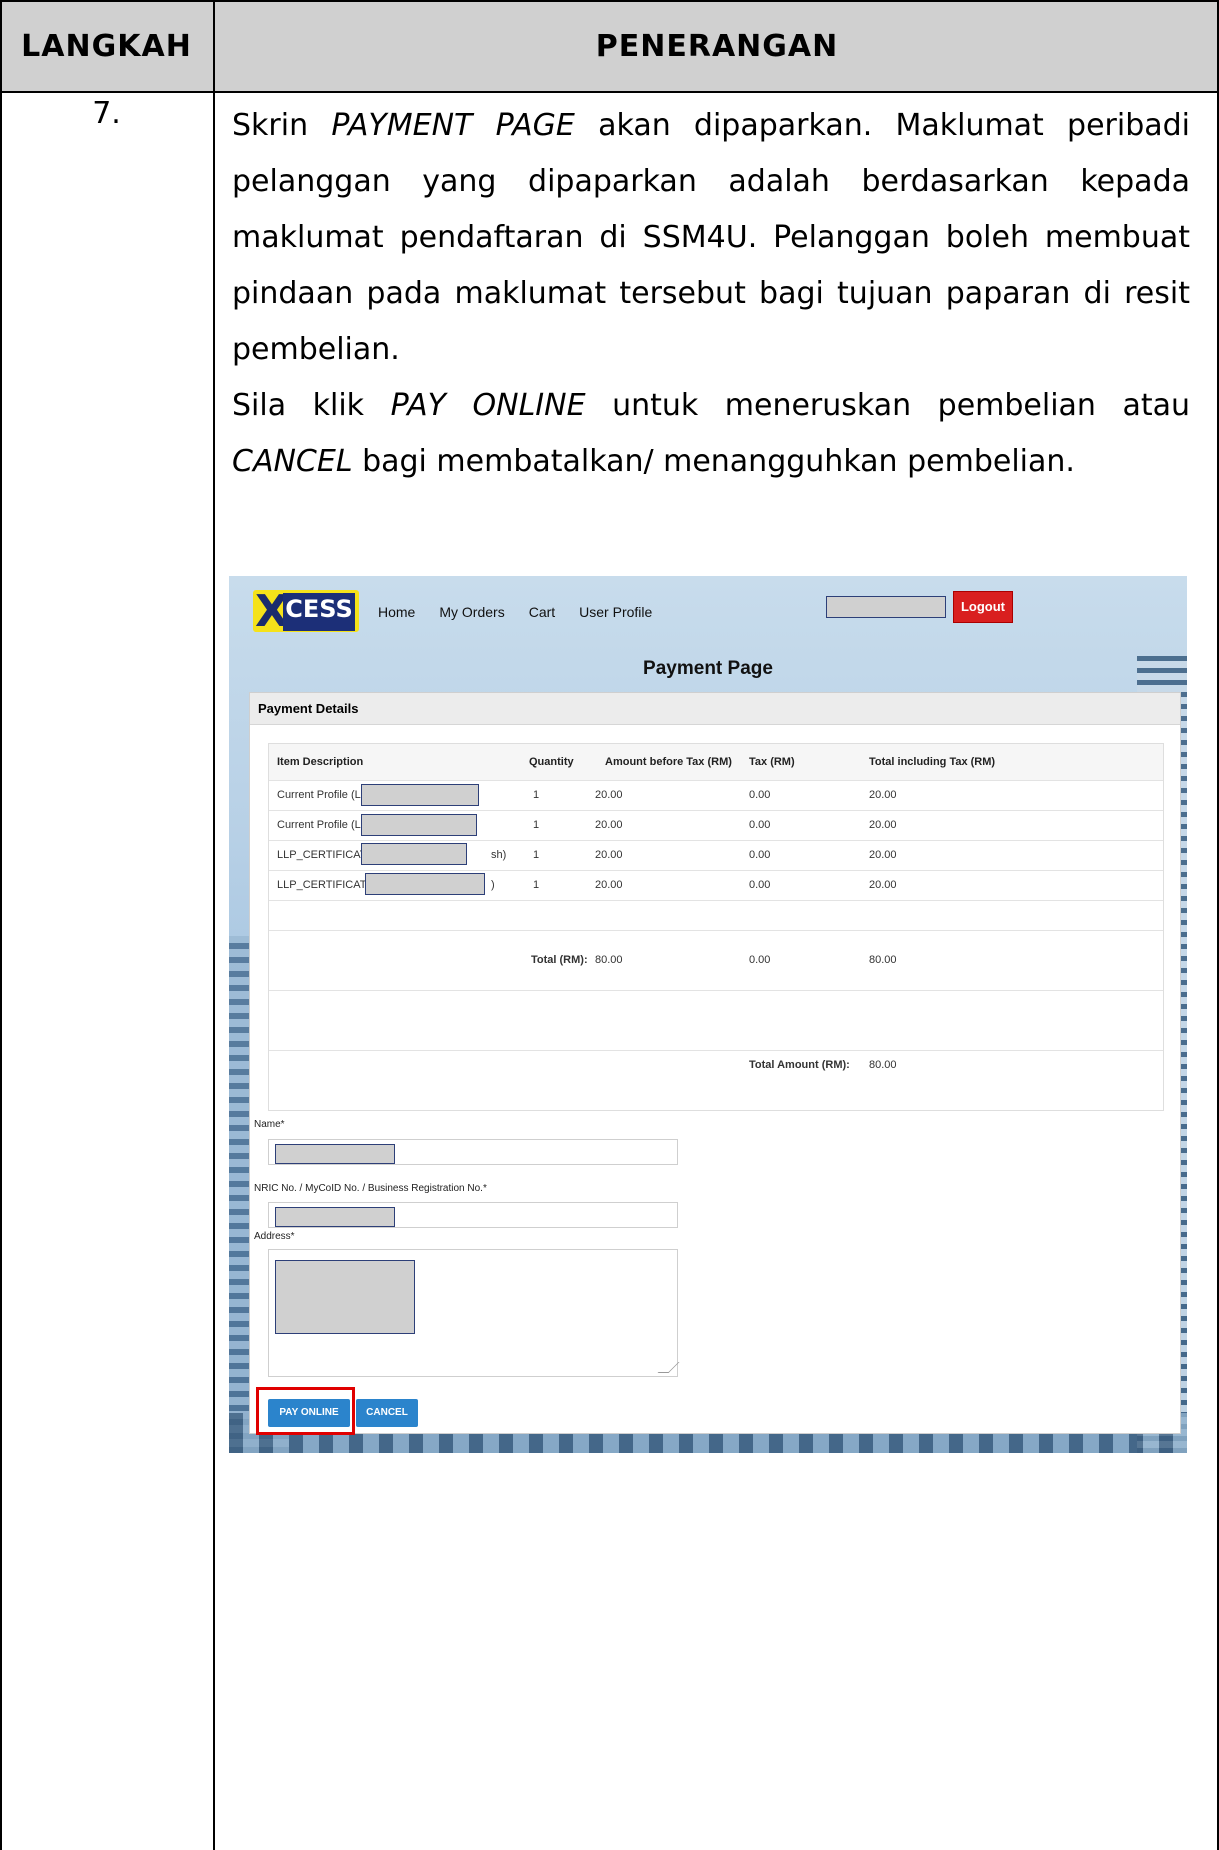 Image resolution: width=1219 pixels, height=1850 pixels. Describe the element at coordinates (471, 612) in the screenshot. I see `nav-my-orders: My Orders` at that location.